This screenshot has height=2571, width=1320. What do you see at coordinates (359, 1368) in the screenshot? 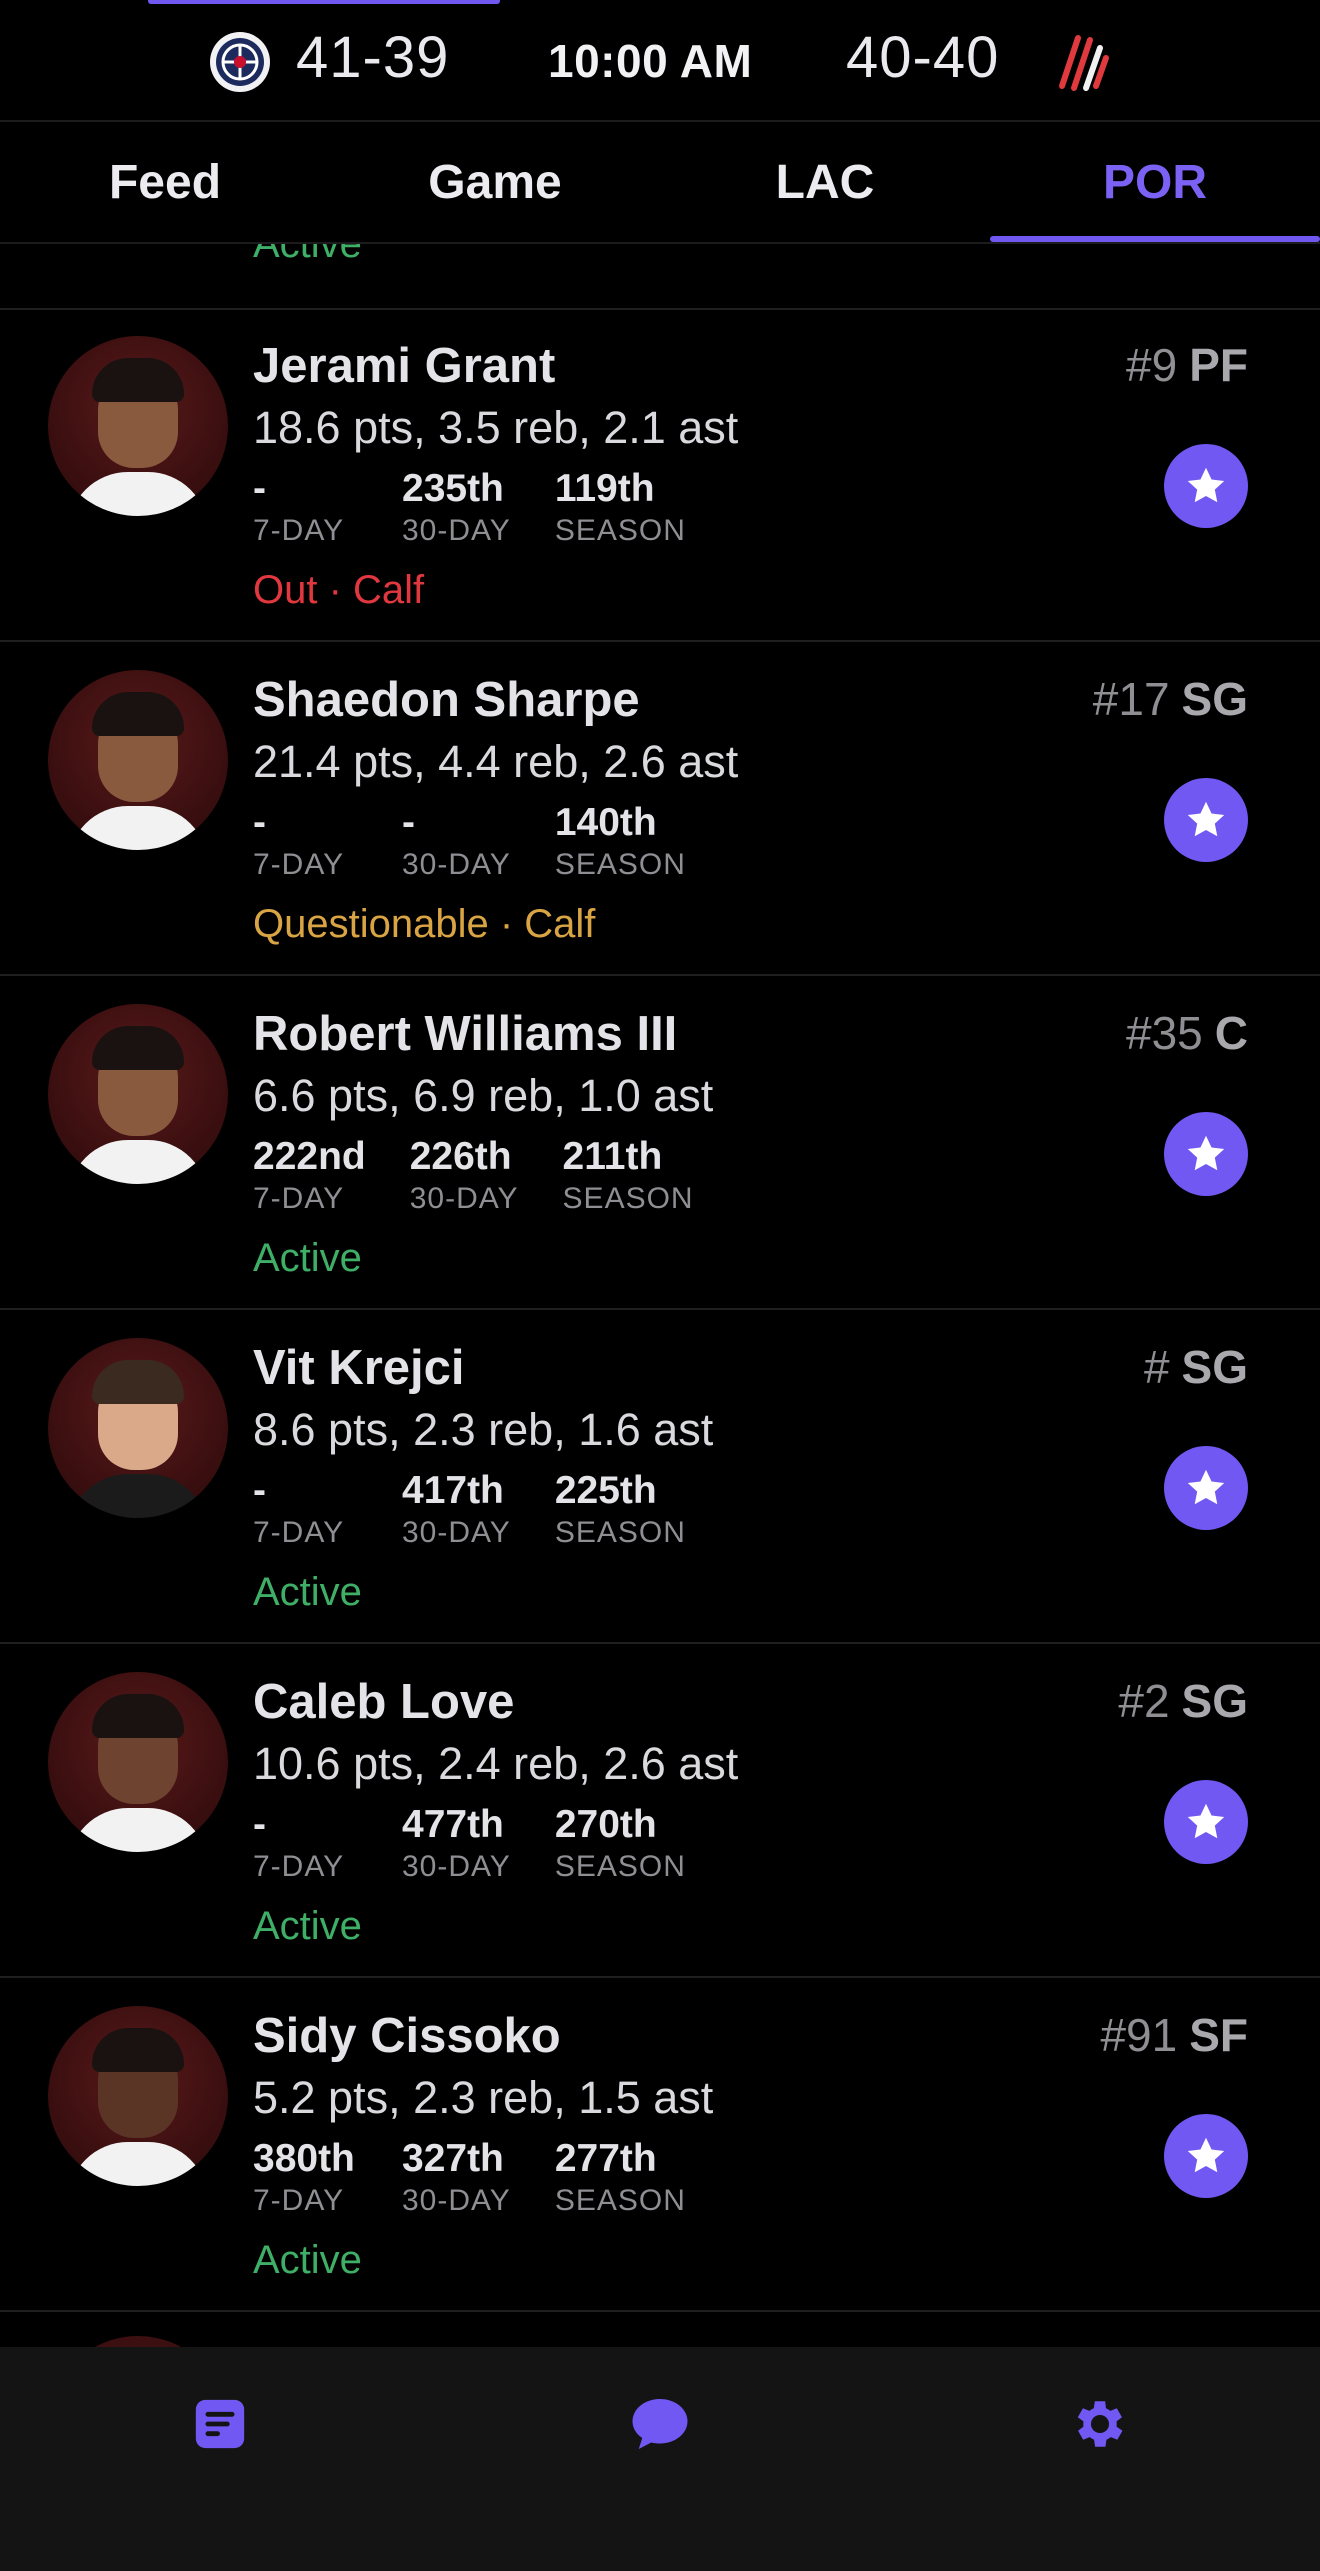
I see `player-name: Vit Krejci` at bounding box center [359, 1368].